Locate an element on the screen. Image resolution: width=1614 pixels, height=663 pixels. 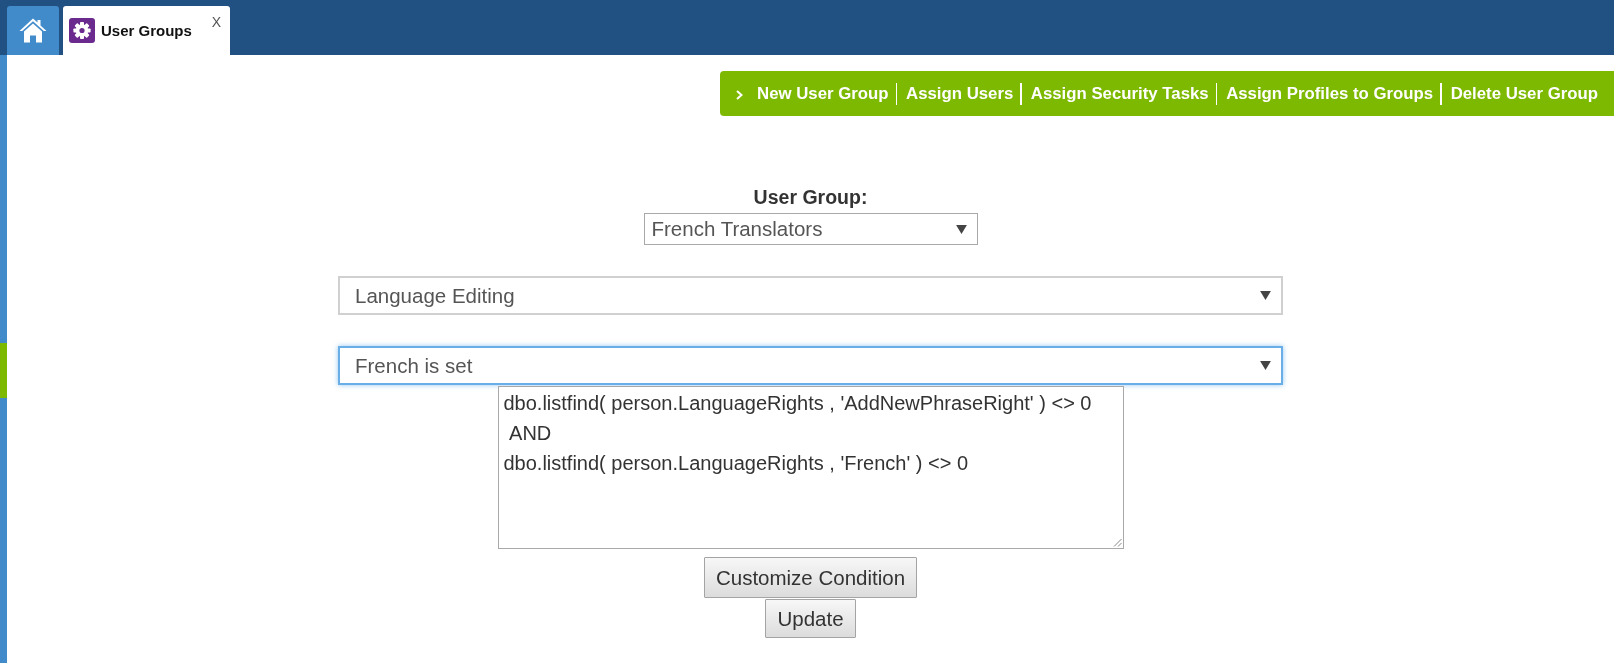
home-tab is located at coordinates (33, 30).